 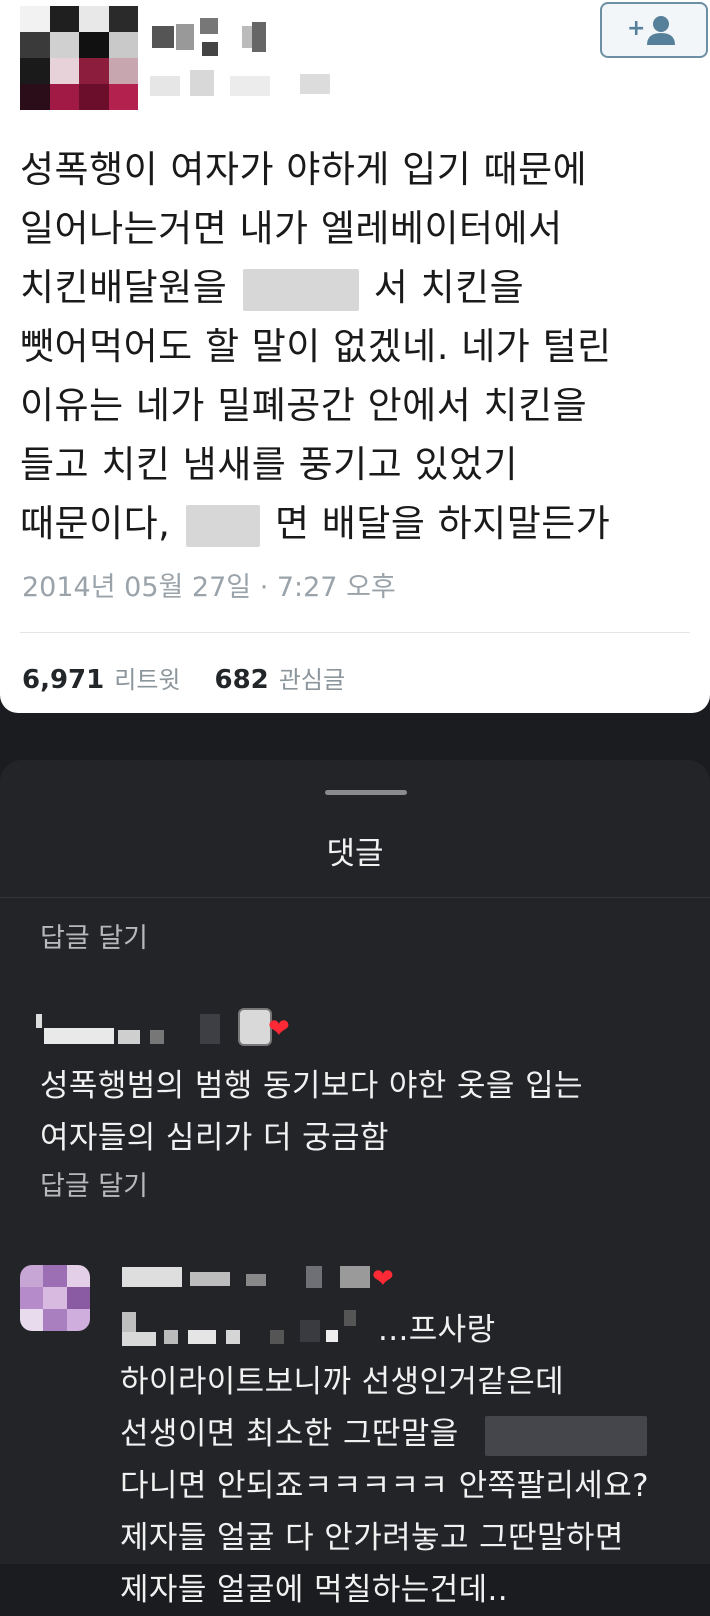 I want to click on tweet-stats: 6,971 리트윗 682 관심글, so click(x=195, y=677).